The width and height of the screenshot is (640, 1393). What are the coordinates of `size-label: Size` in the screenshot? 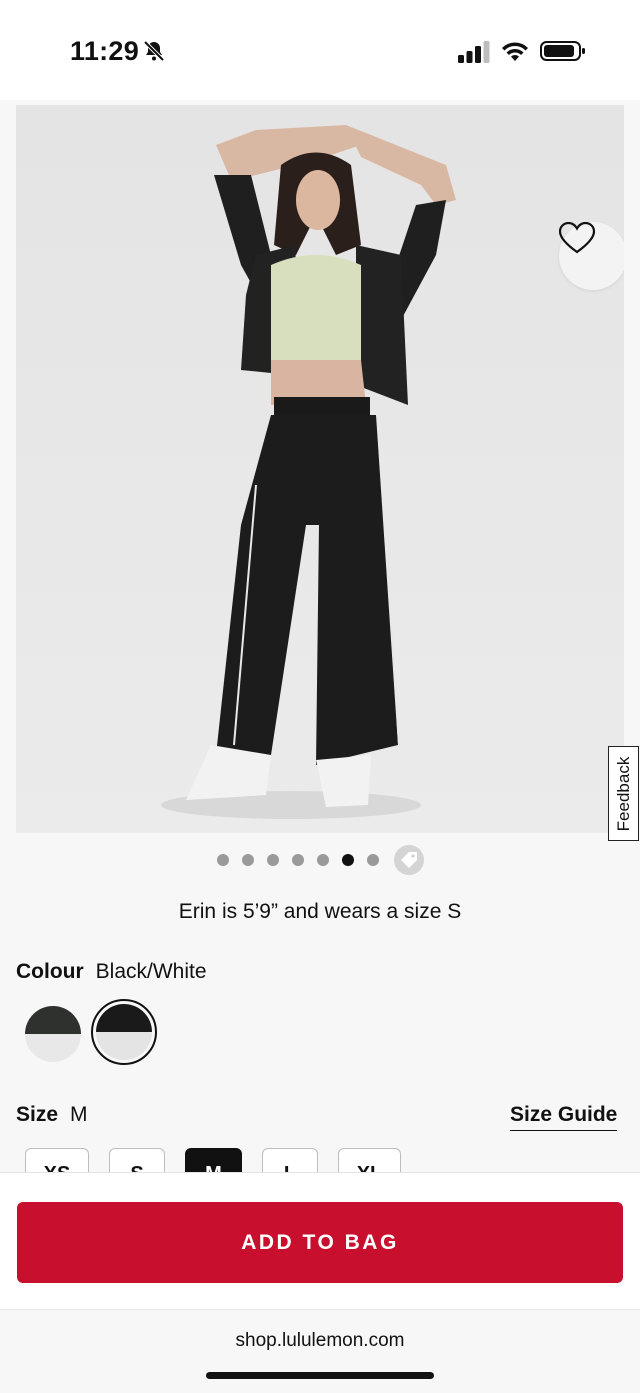 It's located at (37, 1114).